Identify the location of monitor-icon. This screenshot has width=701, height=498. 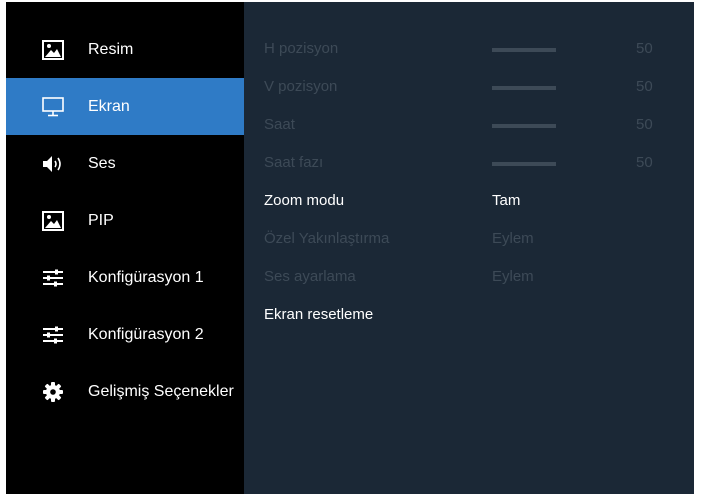
(53, 107).